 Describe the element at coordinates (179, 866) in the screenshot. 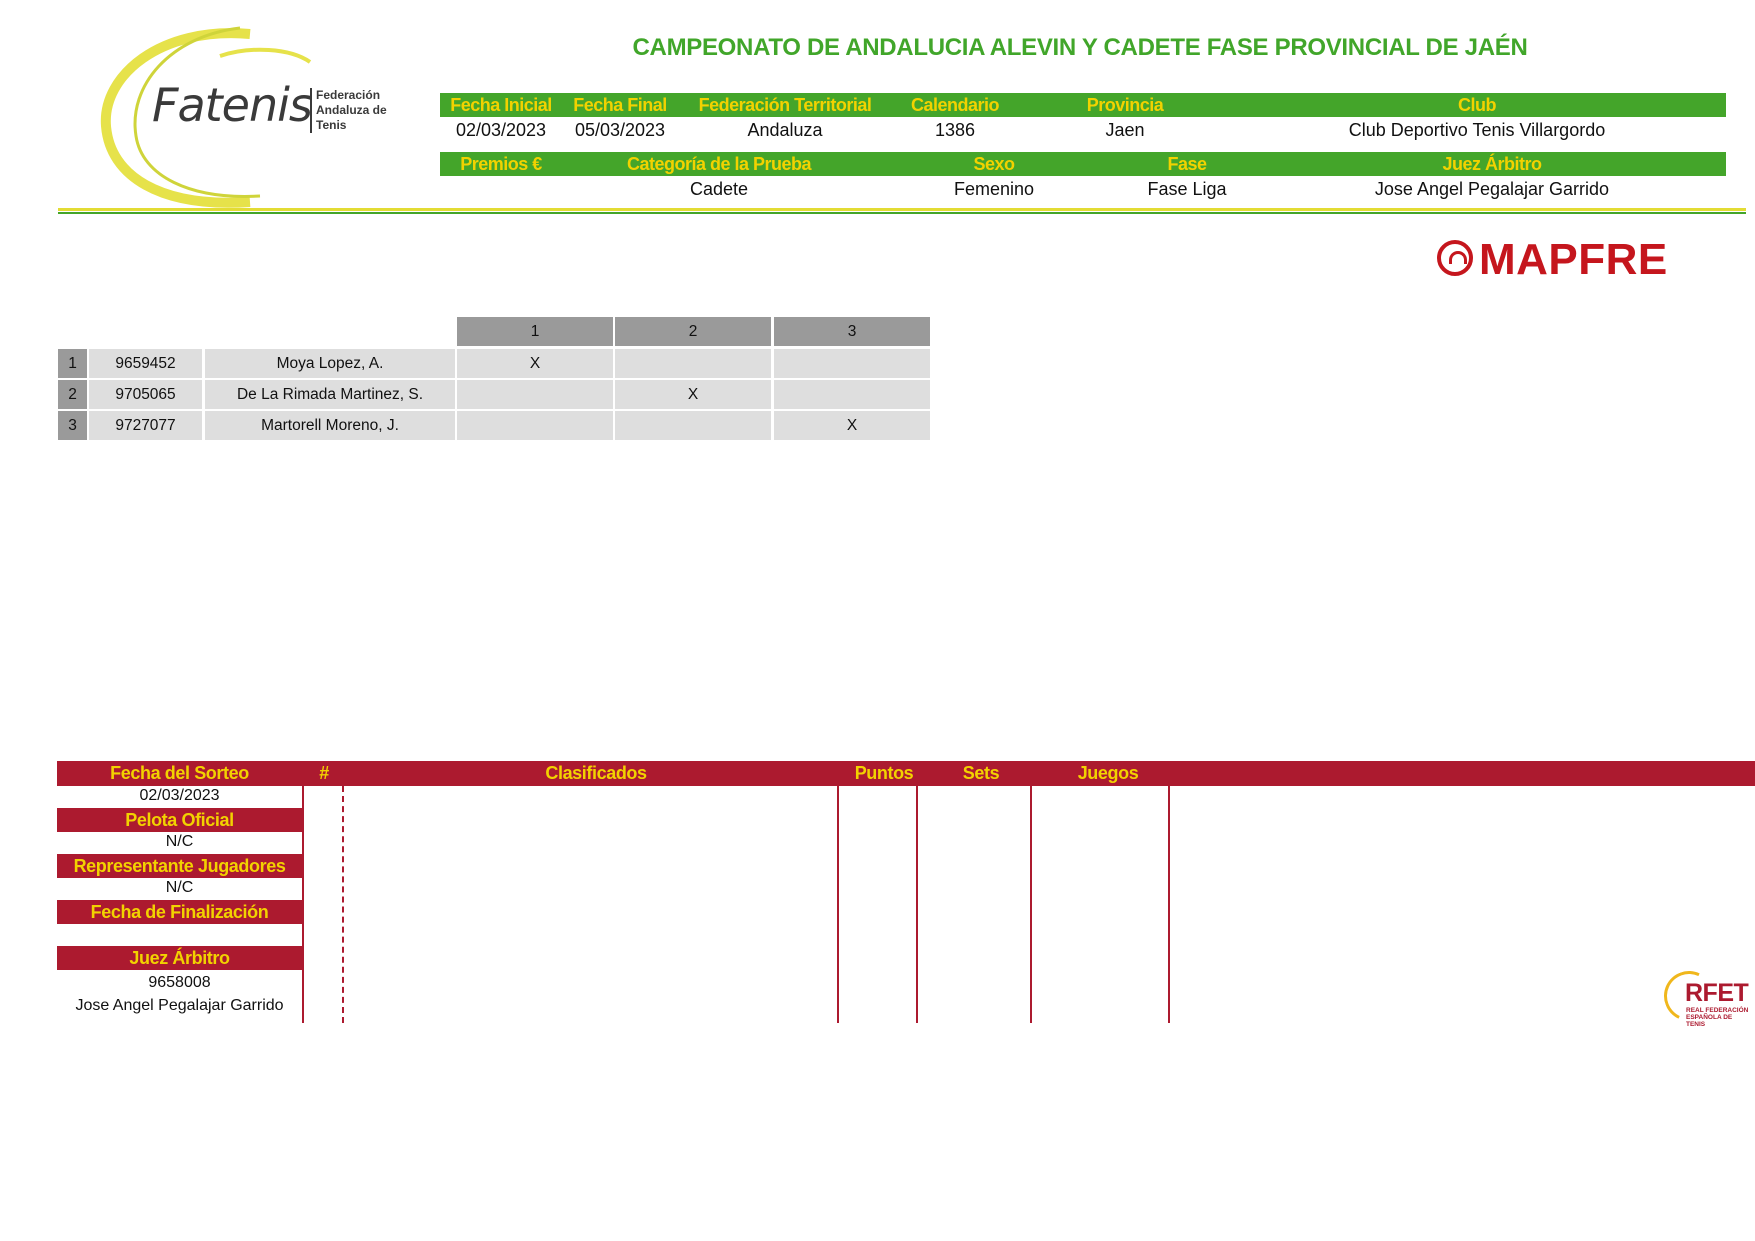

I see `representante-label: Representante Jugadores` at that location.